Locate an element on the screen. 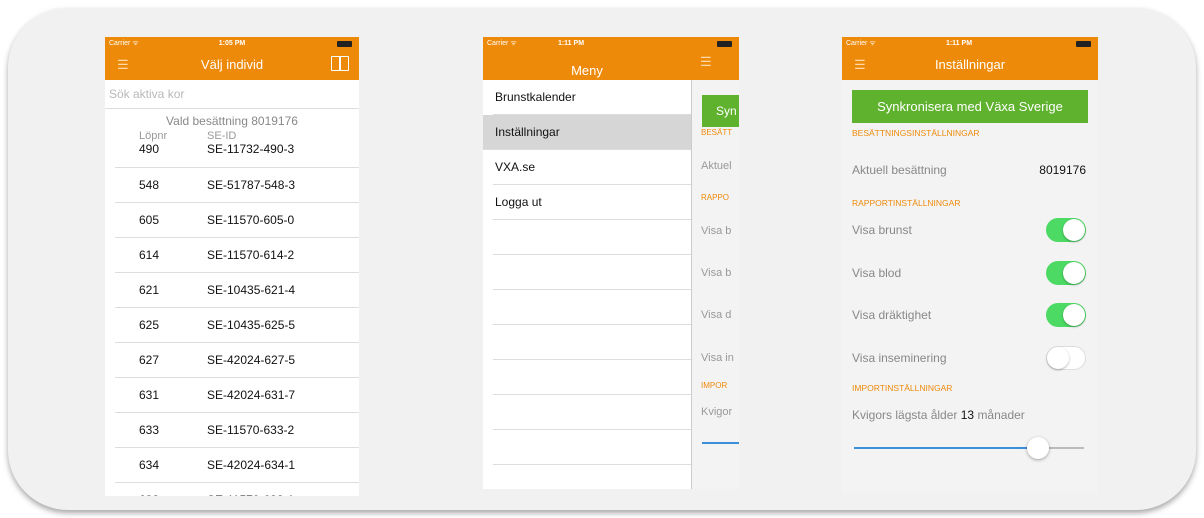  row-seid: SE-51787-548-3 is located at coordinates (251, 185).